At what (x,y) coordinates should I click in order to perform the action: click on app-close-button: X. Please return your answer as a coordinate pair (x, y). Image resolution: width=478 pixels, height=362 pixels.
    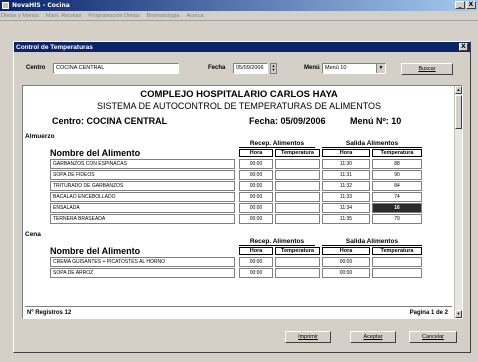
    Looking at the image, I should click on (471, 5).